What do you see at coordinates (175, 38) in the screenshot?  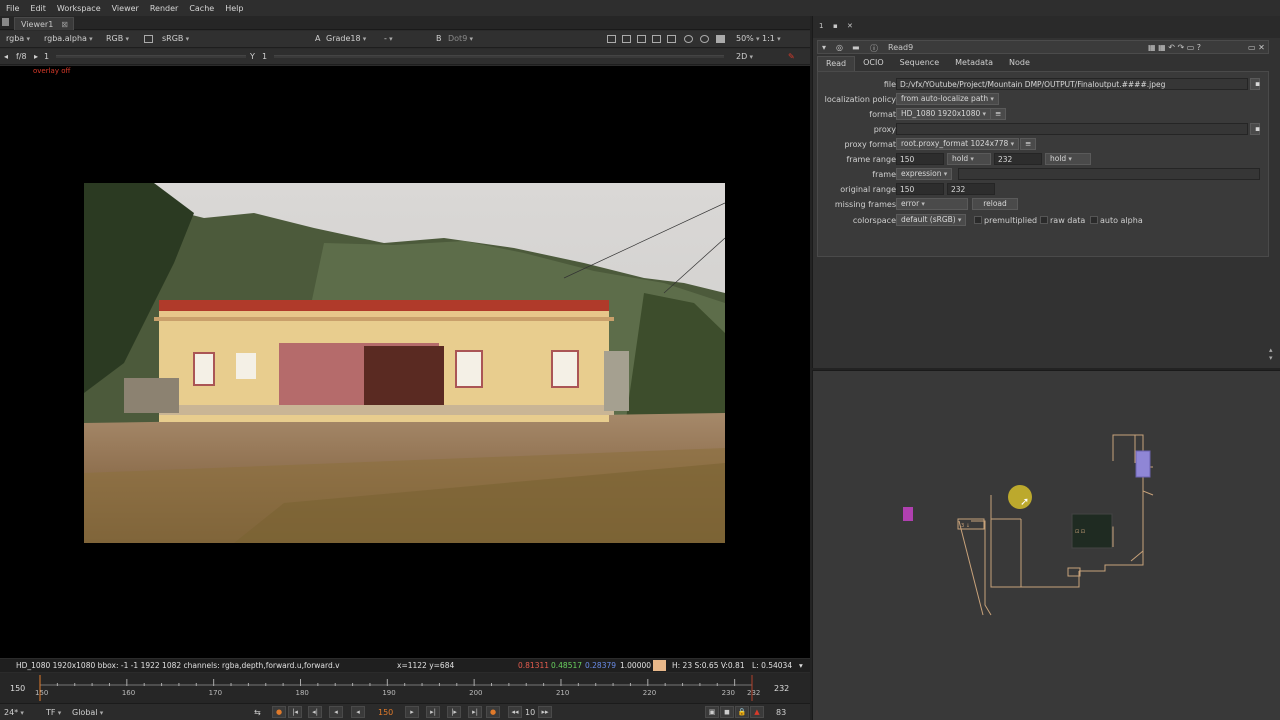 I see `colorspace-dropdown: sRGB` at bounding box center [175, 38].